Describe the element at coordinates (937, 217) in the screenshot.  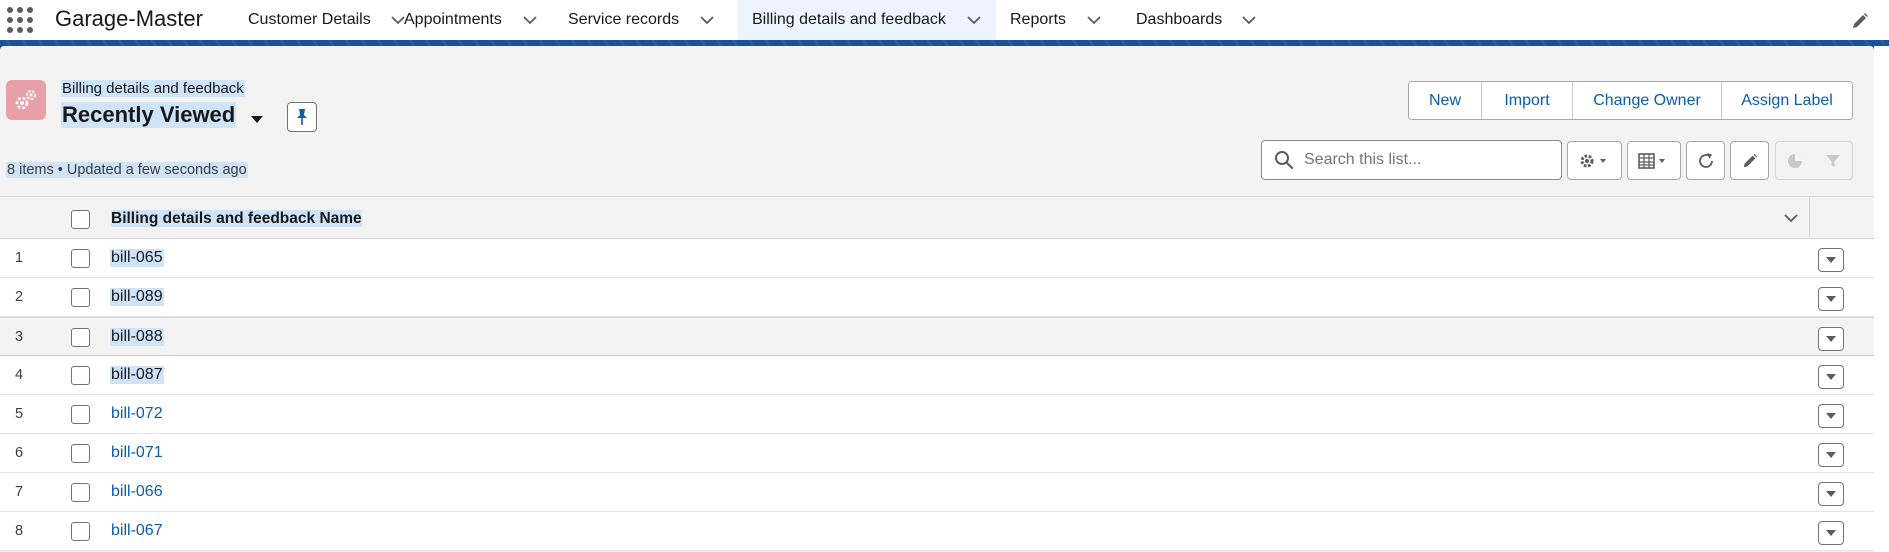
I see `table-header: Billing details and feedback Name` at that location.